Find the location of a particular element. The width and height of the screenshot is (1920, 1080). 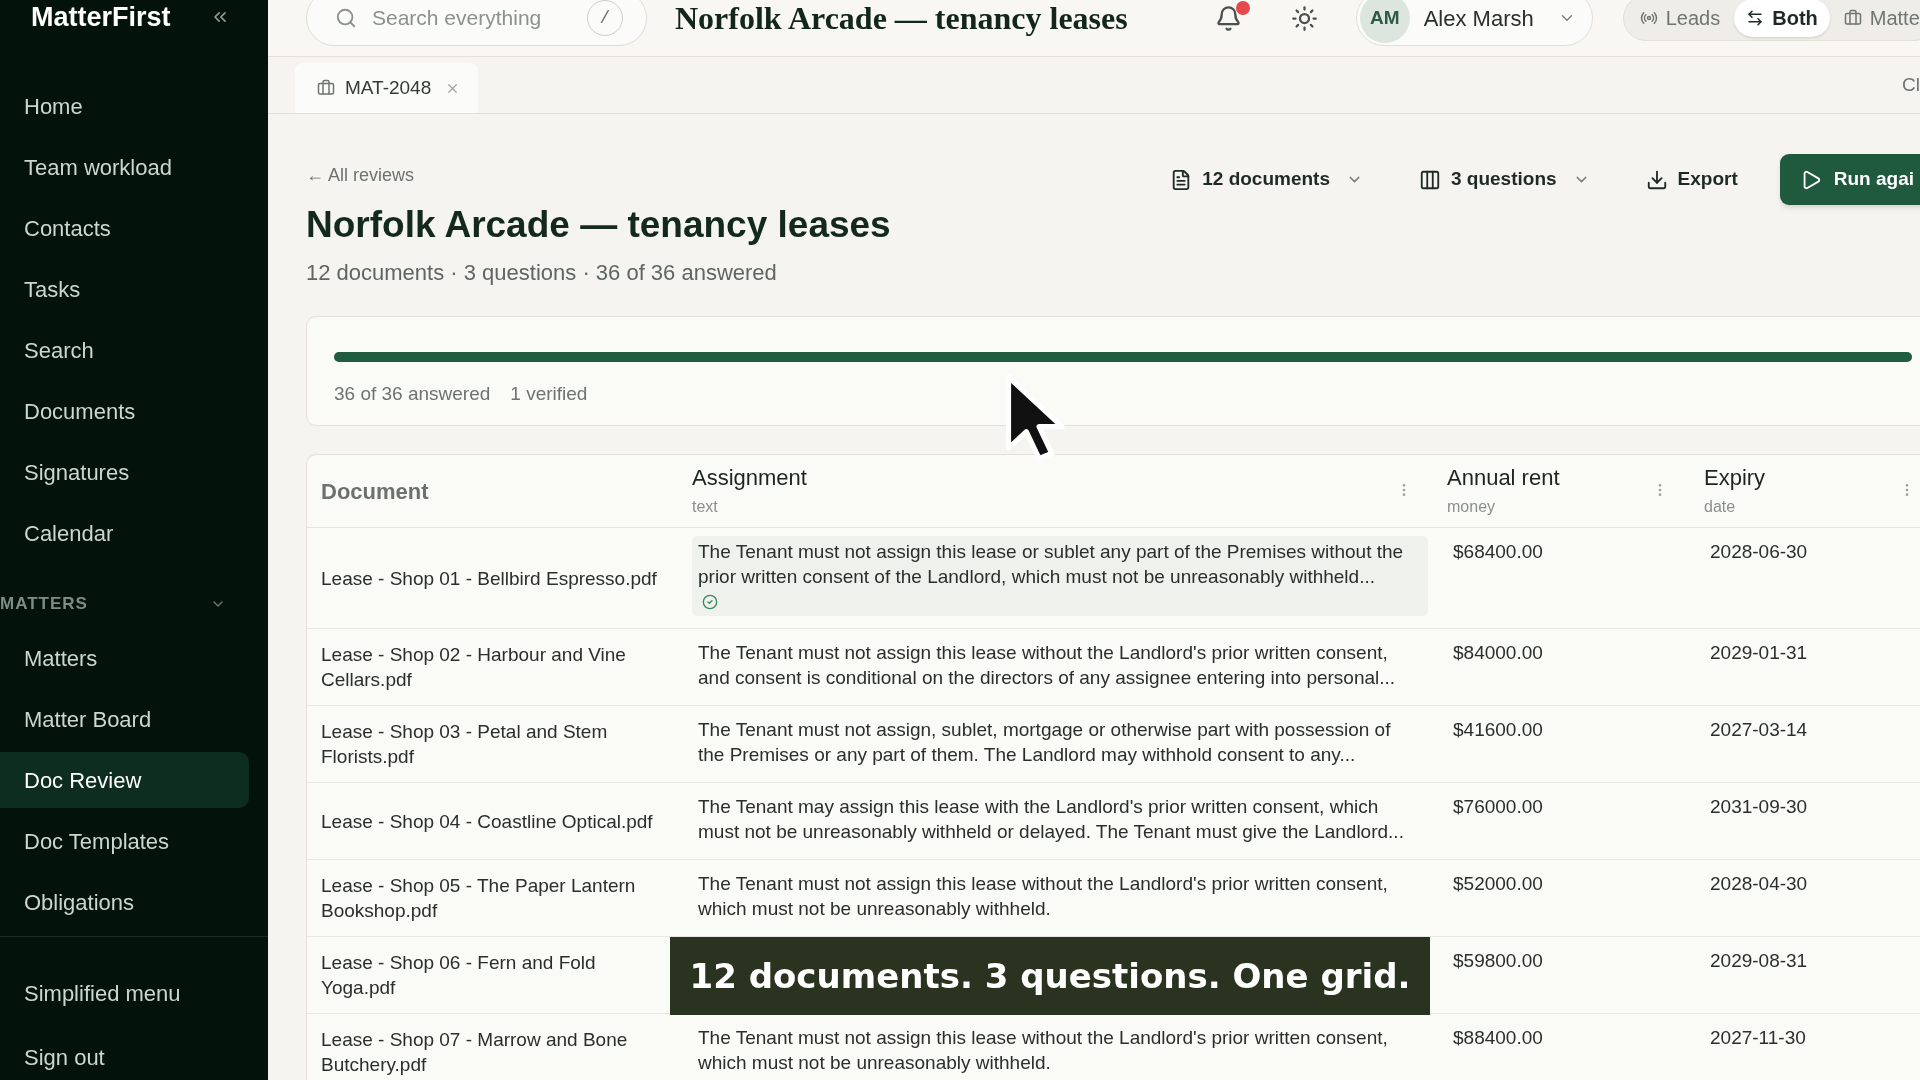

toolbar-button: Export is located at coordinates (1691, 179).